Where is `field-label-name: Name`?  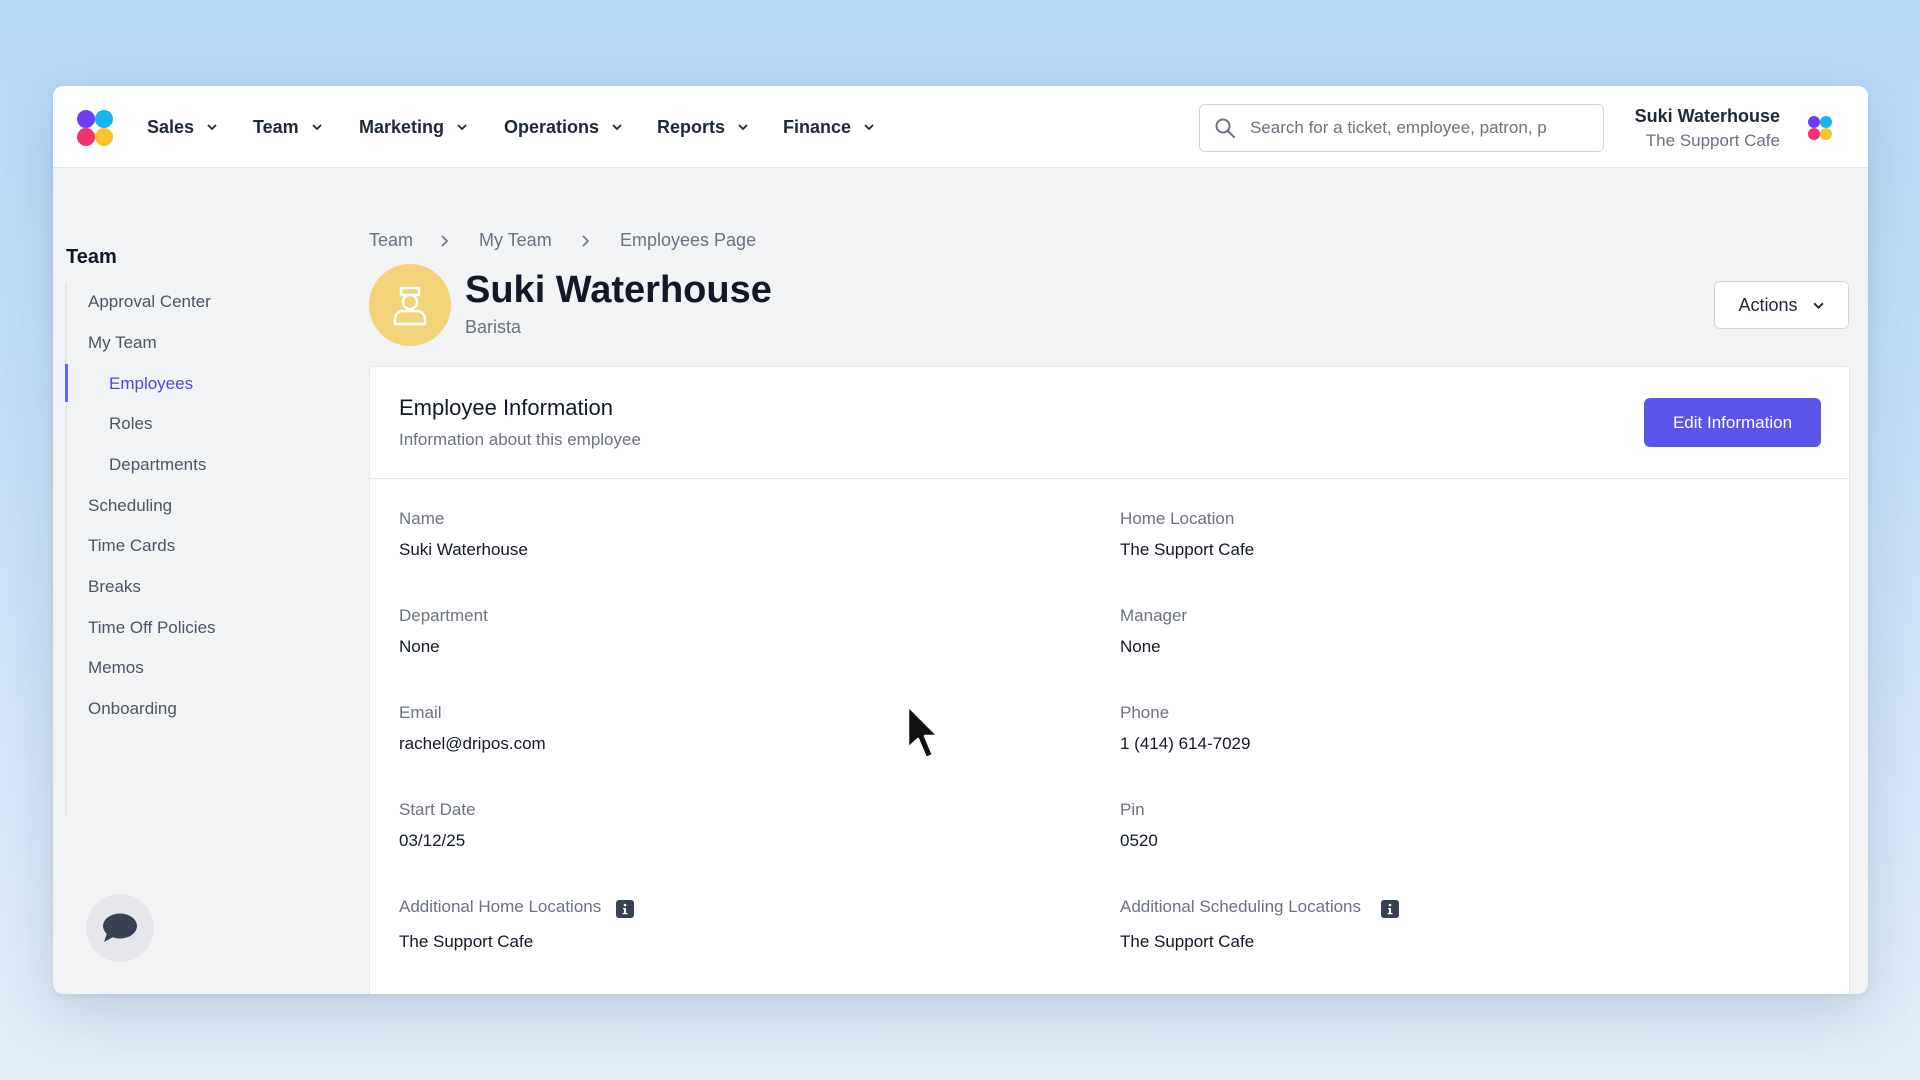
field-label-name: Name is located at coordinates (422, 518).